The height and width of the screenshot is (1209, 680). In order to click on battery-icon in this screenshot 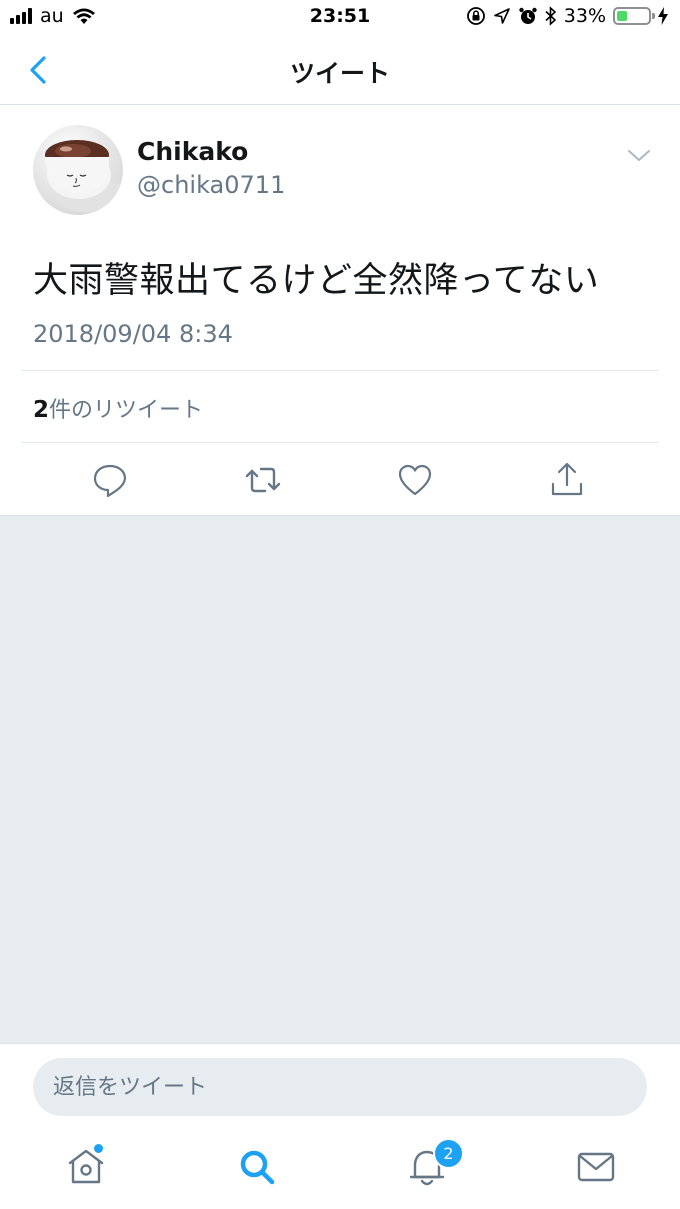, I will do `click(634, 16)`.